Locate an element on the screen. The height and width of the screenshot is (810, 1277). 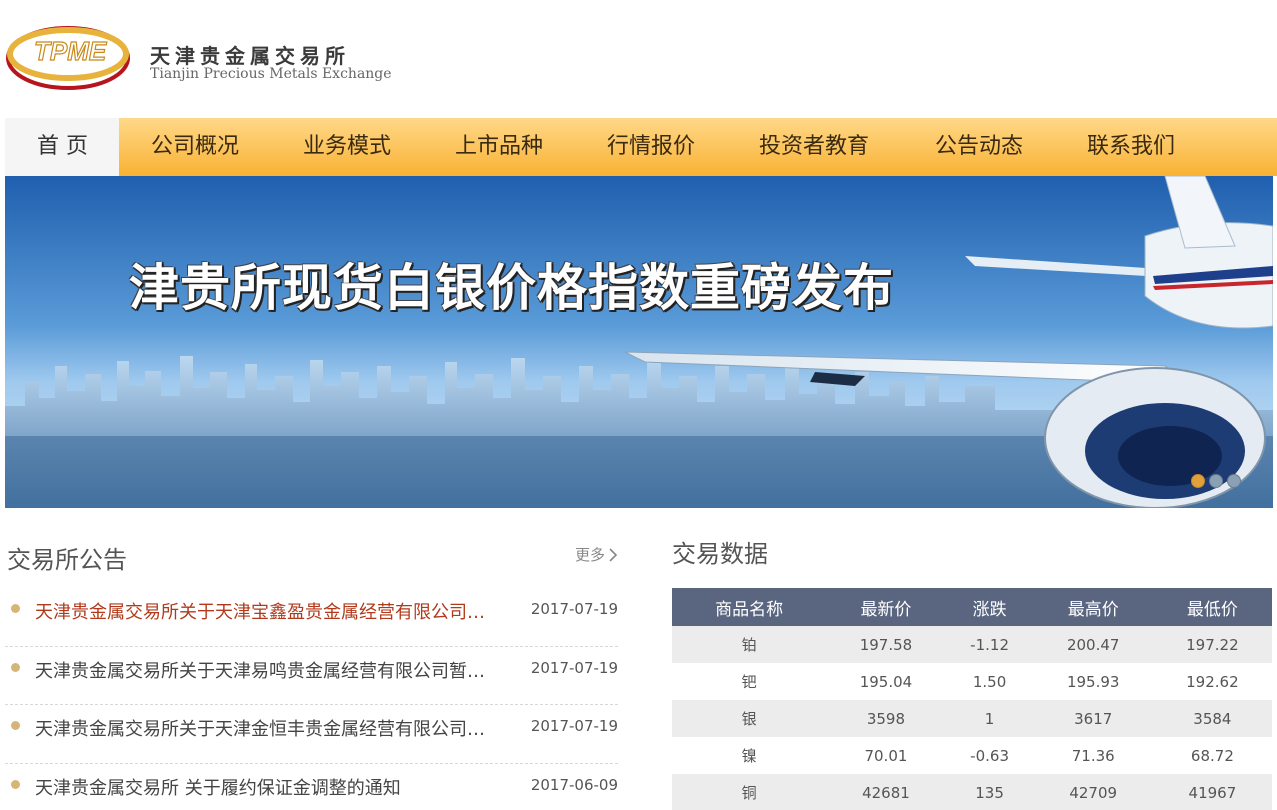
table-cell: -1.12 is located at coordinates (989, 644).